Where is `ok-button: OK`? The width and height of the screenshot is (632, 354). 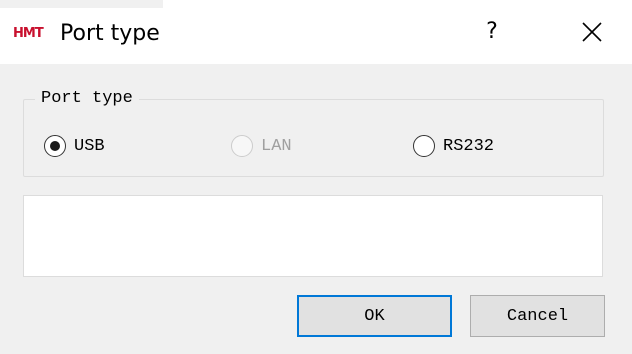
ok-button: OK is located at coordinates (374, 316).